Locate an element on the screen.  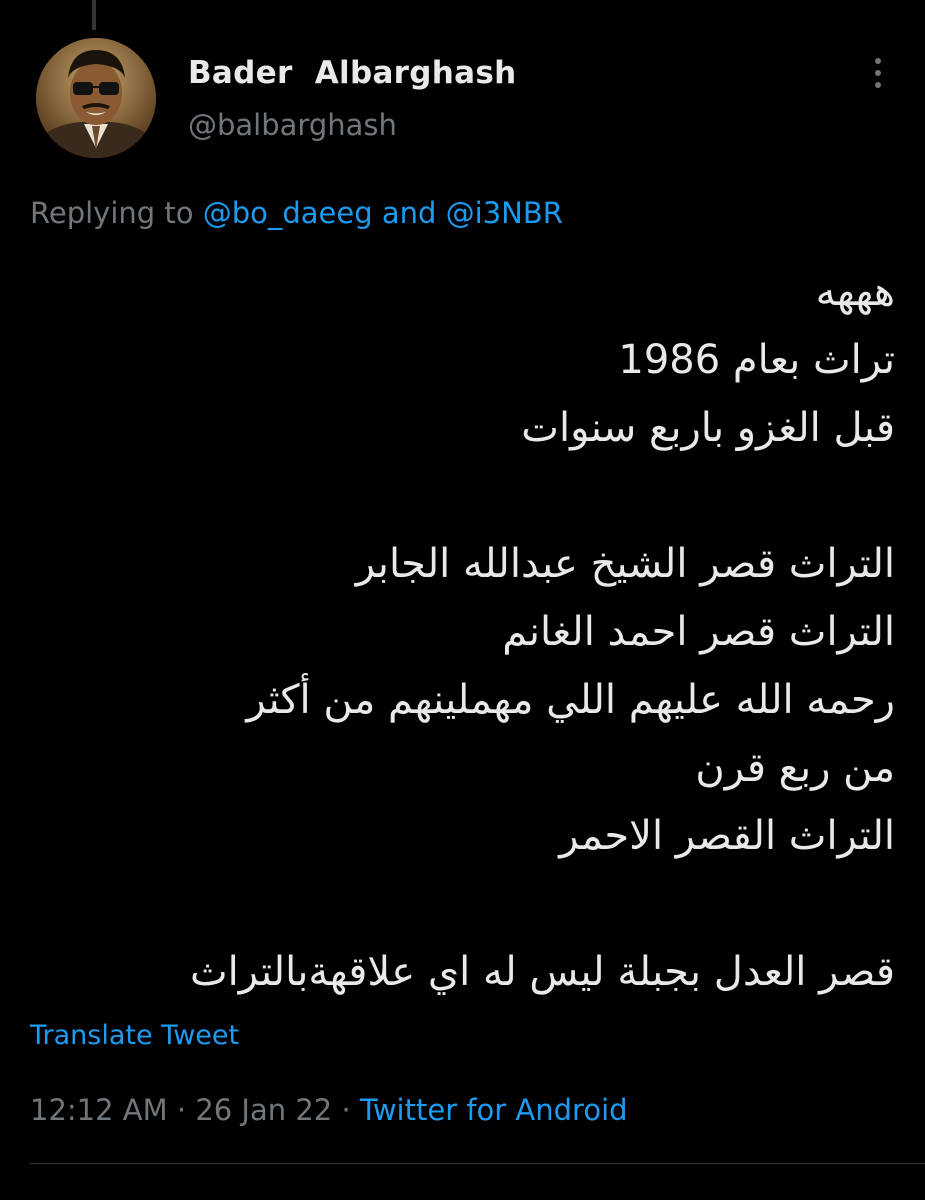
tweet-line: رحمه الله عليهم اللي مهملينهم من أكثر is located at coordinates (570, 700).